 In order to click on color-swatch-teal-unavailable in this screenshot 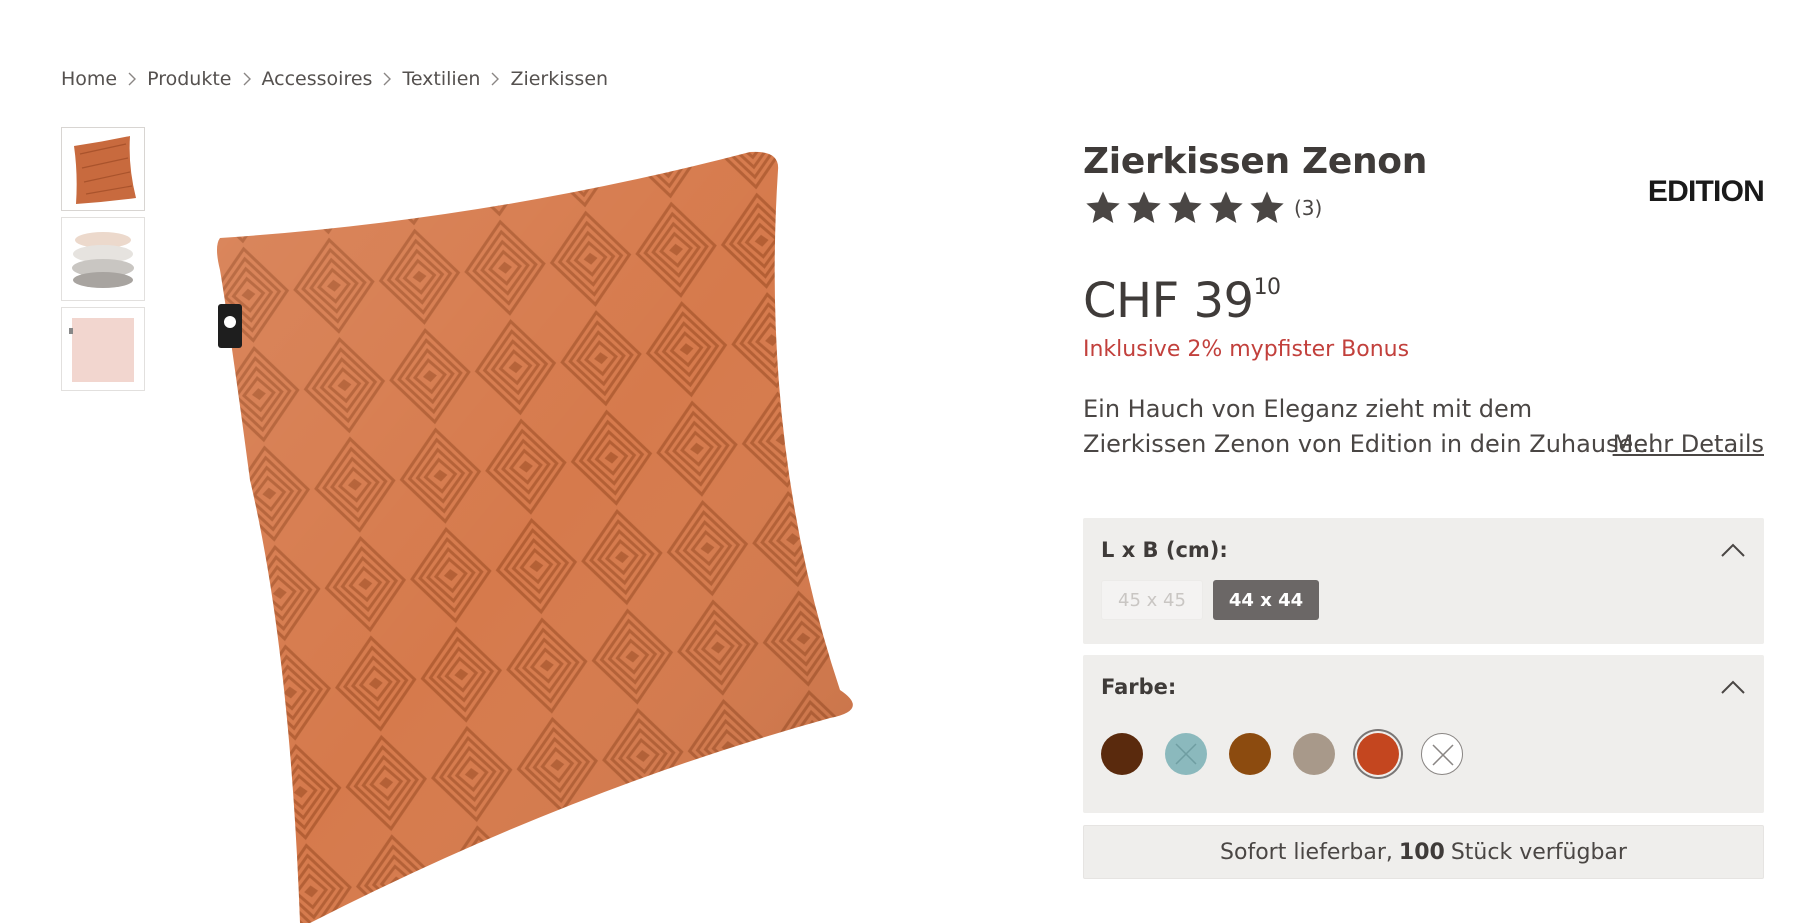, I will do `click(1186, 754)`.